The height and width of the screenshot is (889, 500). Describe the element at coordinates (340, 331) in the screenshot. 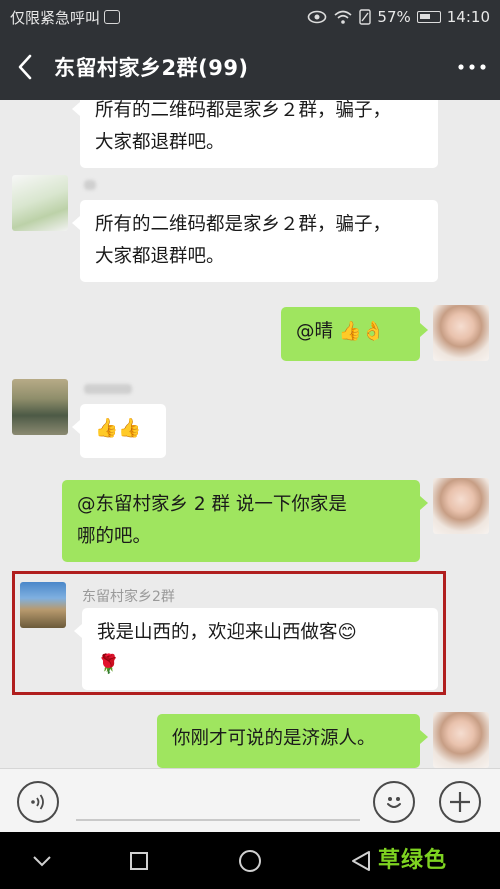

I see `message-text: @晴 👍👌` at that location.